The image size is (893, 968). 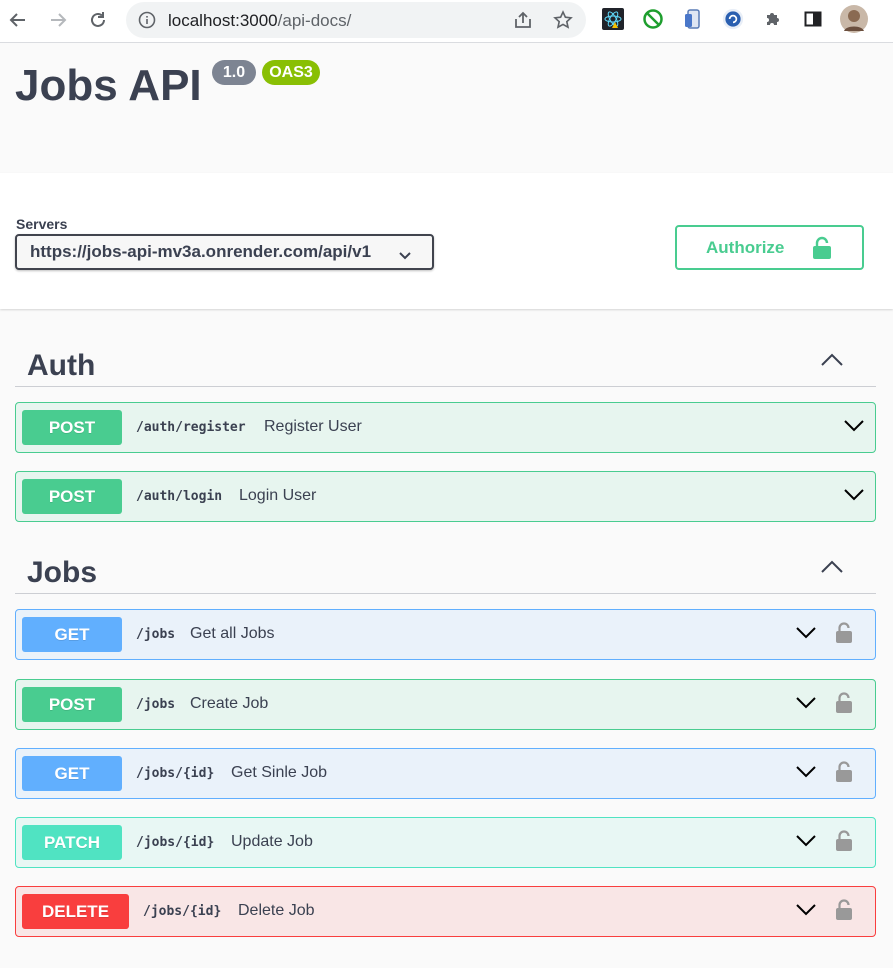 I want to click on url-host: localhost:3000, so click(x=223, y=20).